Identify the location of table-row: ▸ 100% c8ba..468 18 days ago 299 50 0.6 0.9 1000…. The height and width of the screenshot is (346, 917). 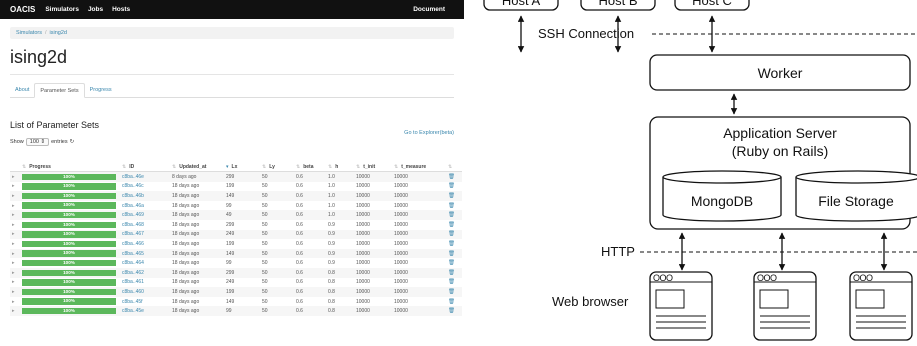
(236, 225).